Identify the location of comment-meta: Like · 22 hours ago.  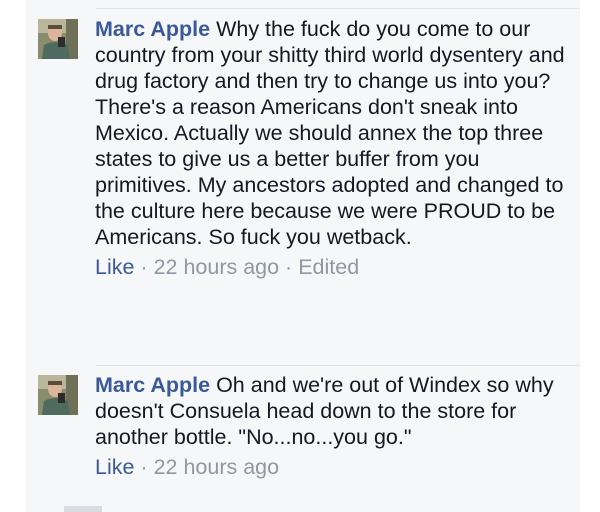
(330, 467).